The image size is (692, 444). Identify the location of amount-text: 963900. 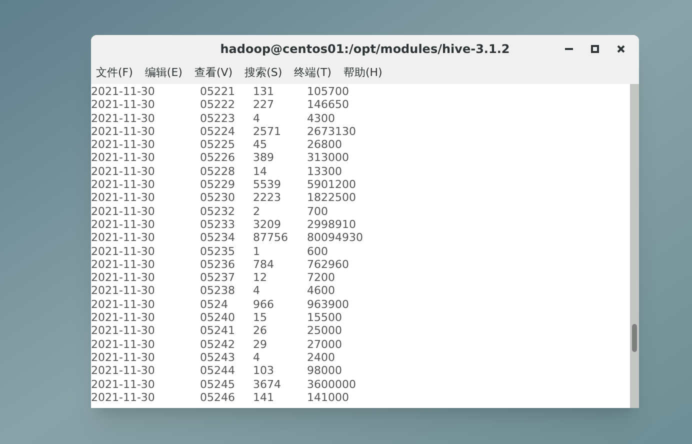
(328, 305).